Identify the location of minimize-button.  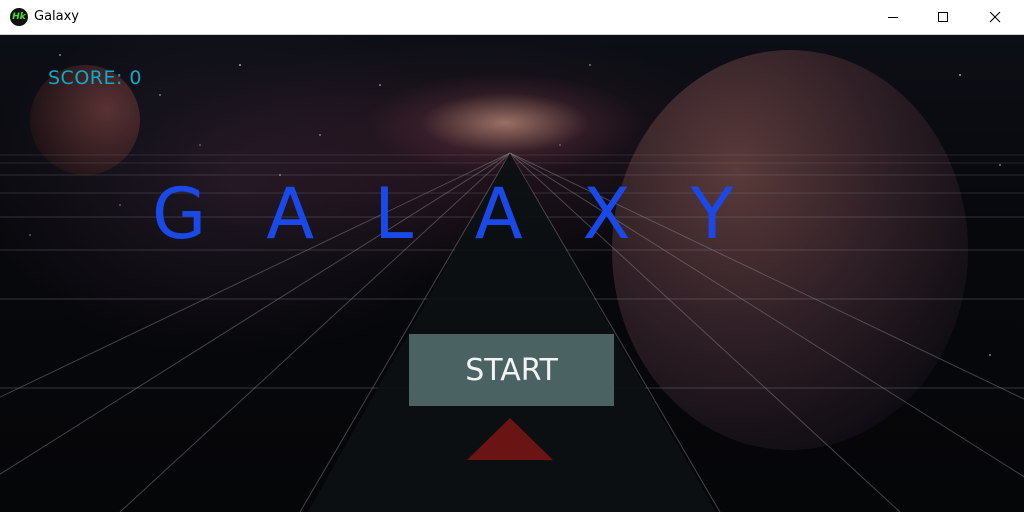
(893, 17).